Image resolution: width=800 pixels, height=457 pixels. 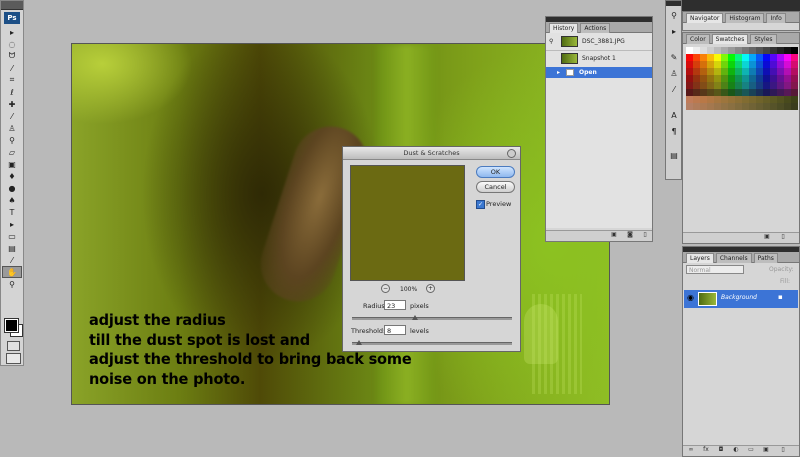 I want to click on preview-checkbox: ✓, so click(x=480, y=204).